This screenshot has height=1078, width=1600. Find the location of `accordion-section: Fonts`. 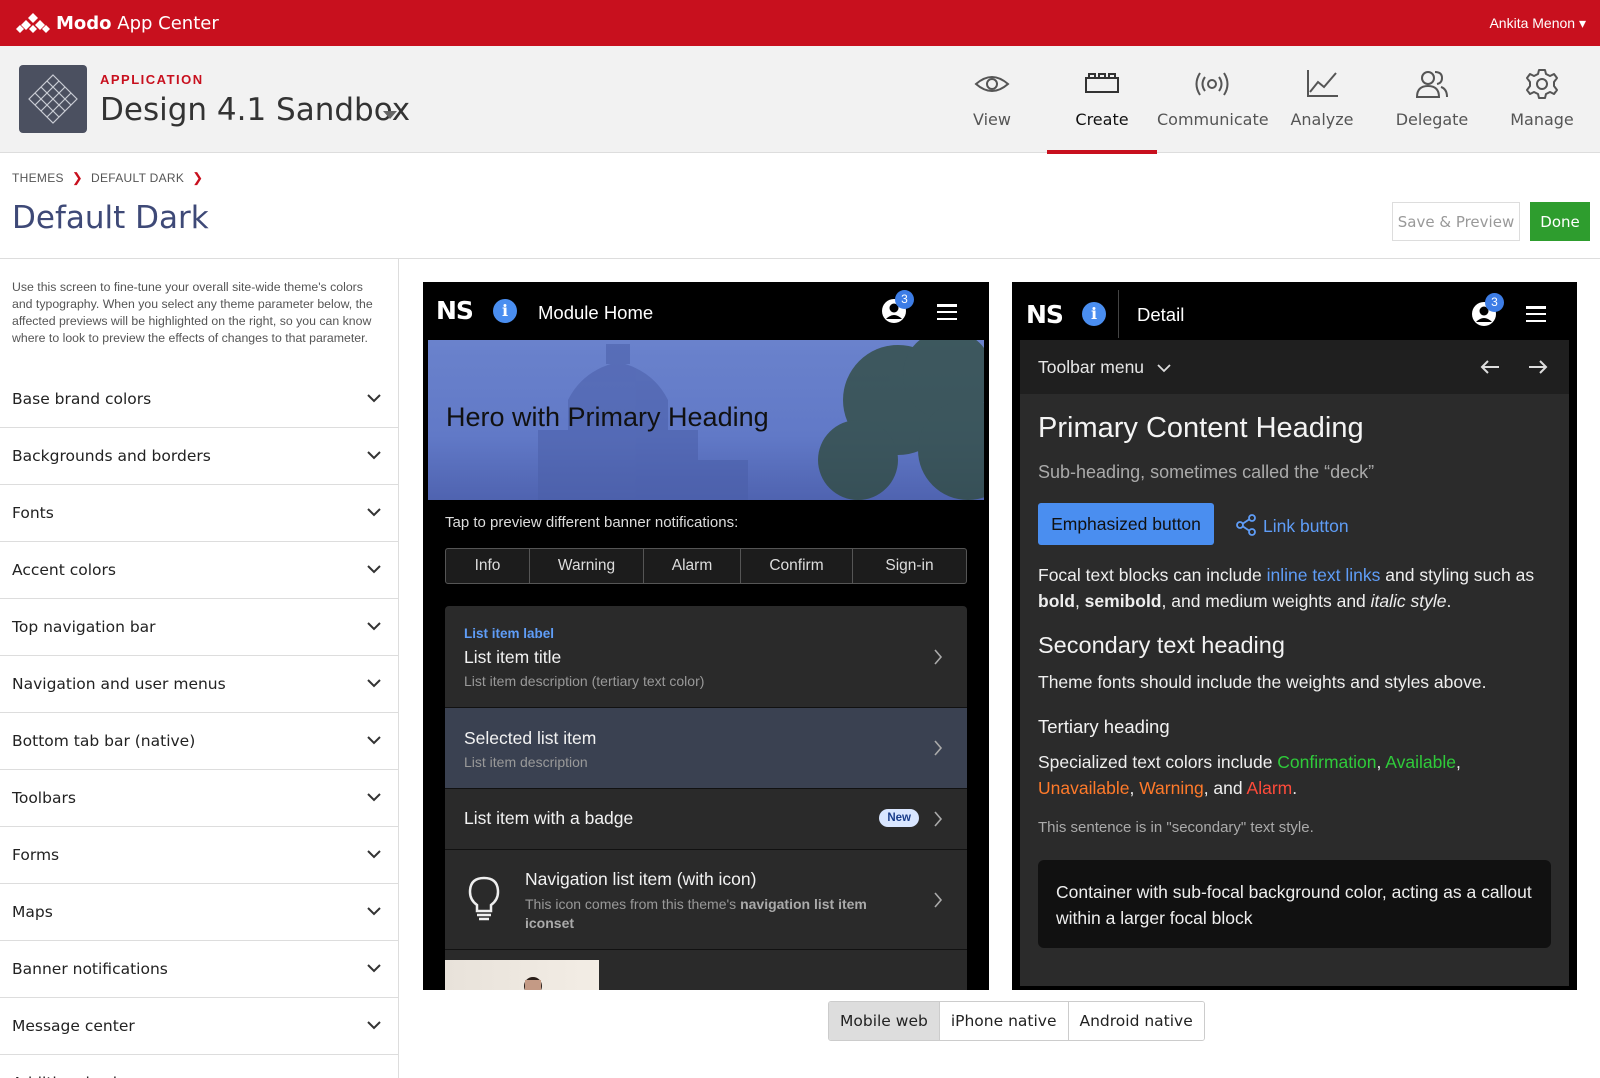

accordion-section: Fonts is located at coordinates (199, 513).